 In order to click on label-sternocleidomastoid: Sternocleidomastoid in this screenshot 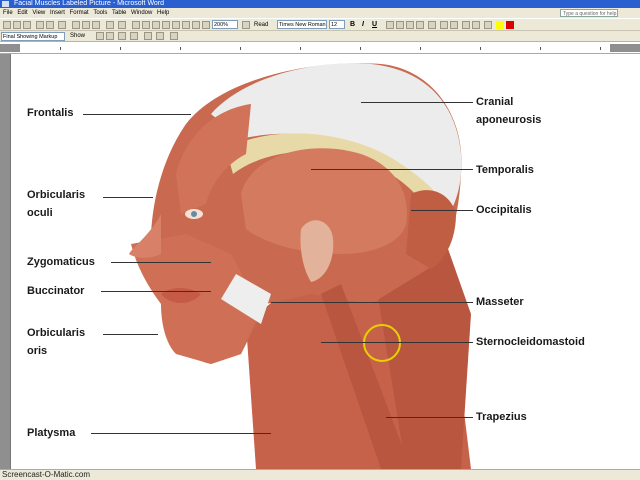, I will do `click(530, 342)`.